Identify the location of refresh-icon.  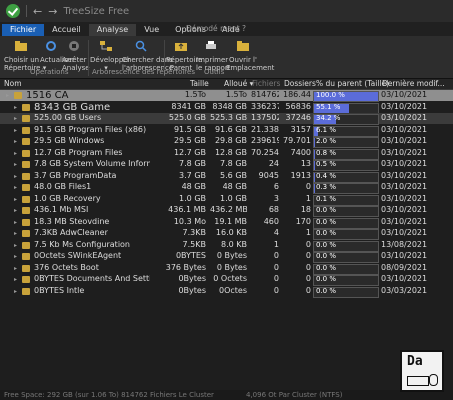
(51, 46).